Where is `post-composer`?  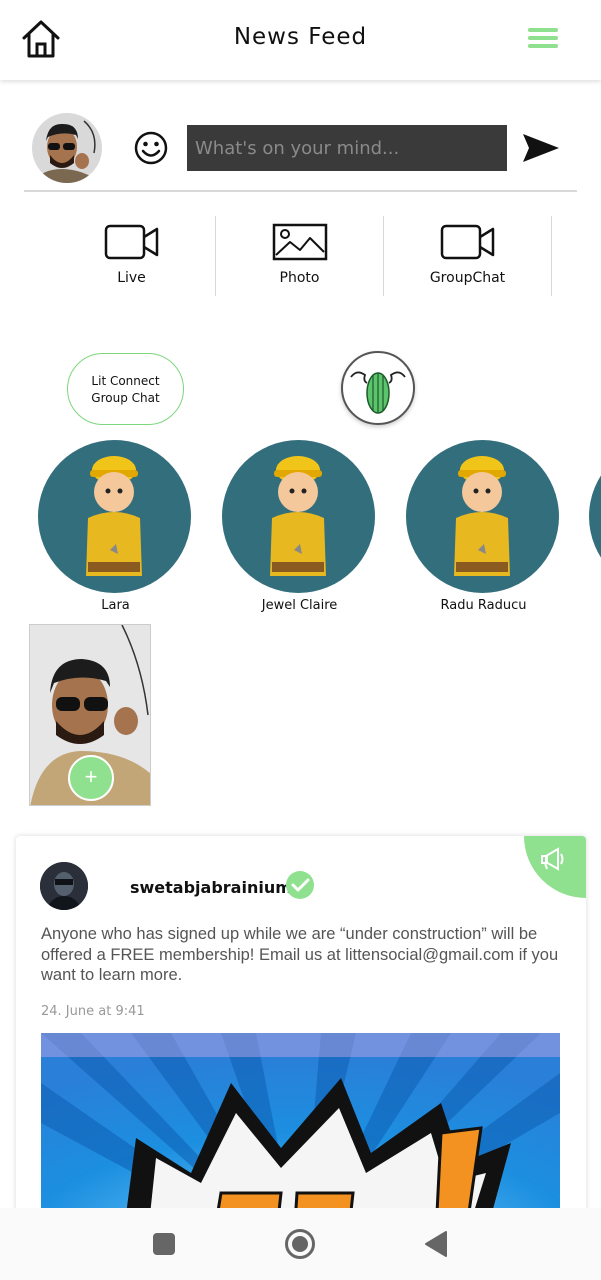
post-composer is located at coordinates (300, 151).